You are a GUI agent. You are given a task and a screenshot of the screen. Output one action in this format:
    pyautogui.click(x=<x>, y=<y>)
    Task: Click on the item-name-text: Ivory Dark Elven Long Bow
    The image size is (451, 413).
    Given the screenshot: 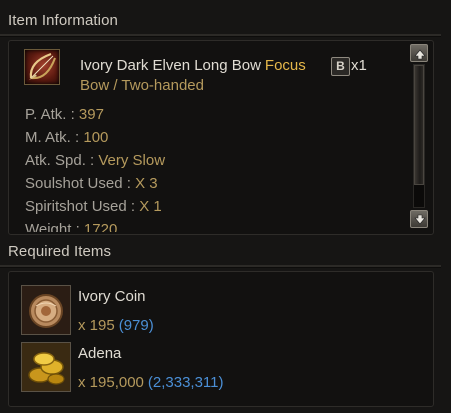 What is the action you would take?
    pyautogui.click(x=170, y=65)
    